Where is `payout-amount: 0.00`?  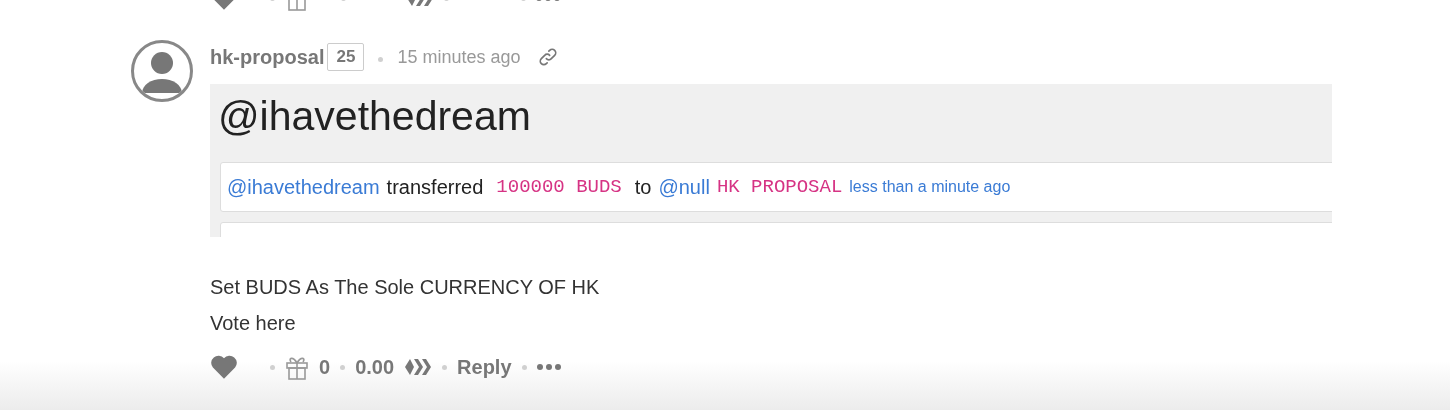
payout-amount: 0.00 is located at coordinates (375, 367).